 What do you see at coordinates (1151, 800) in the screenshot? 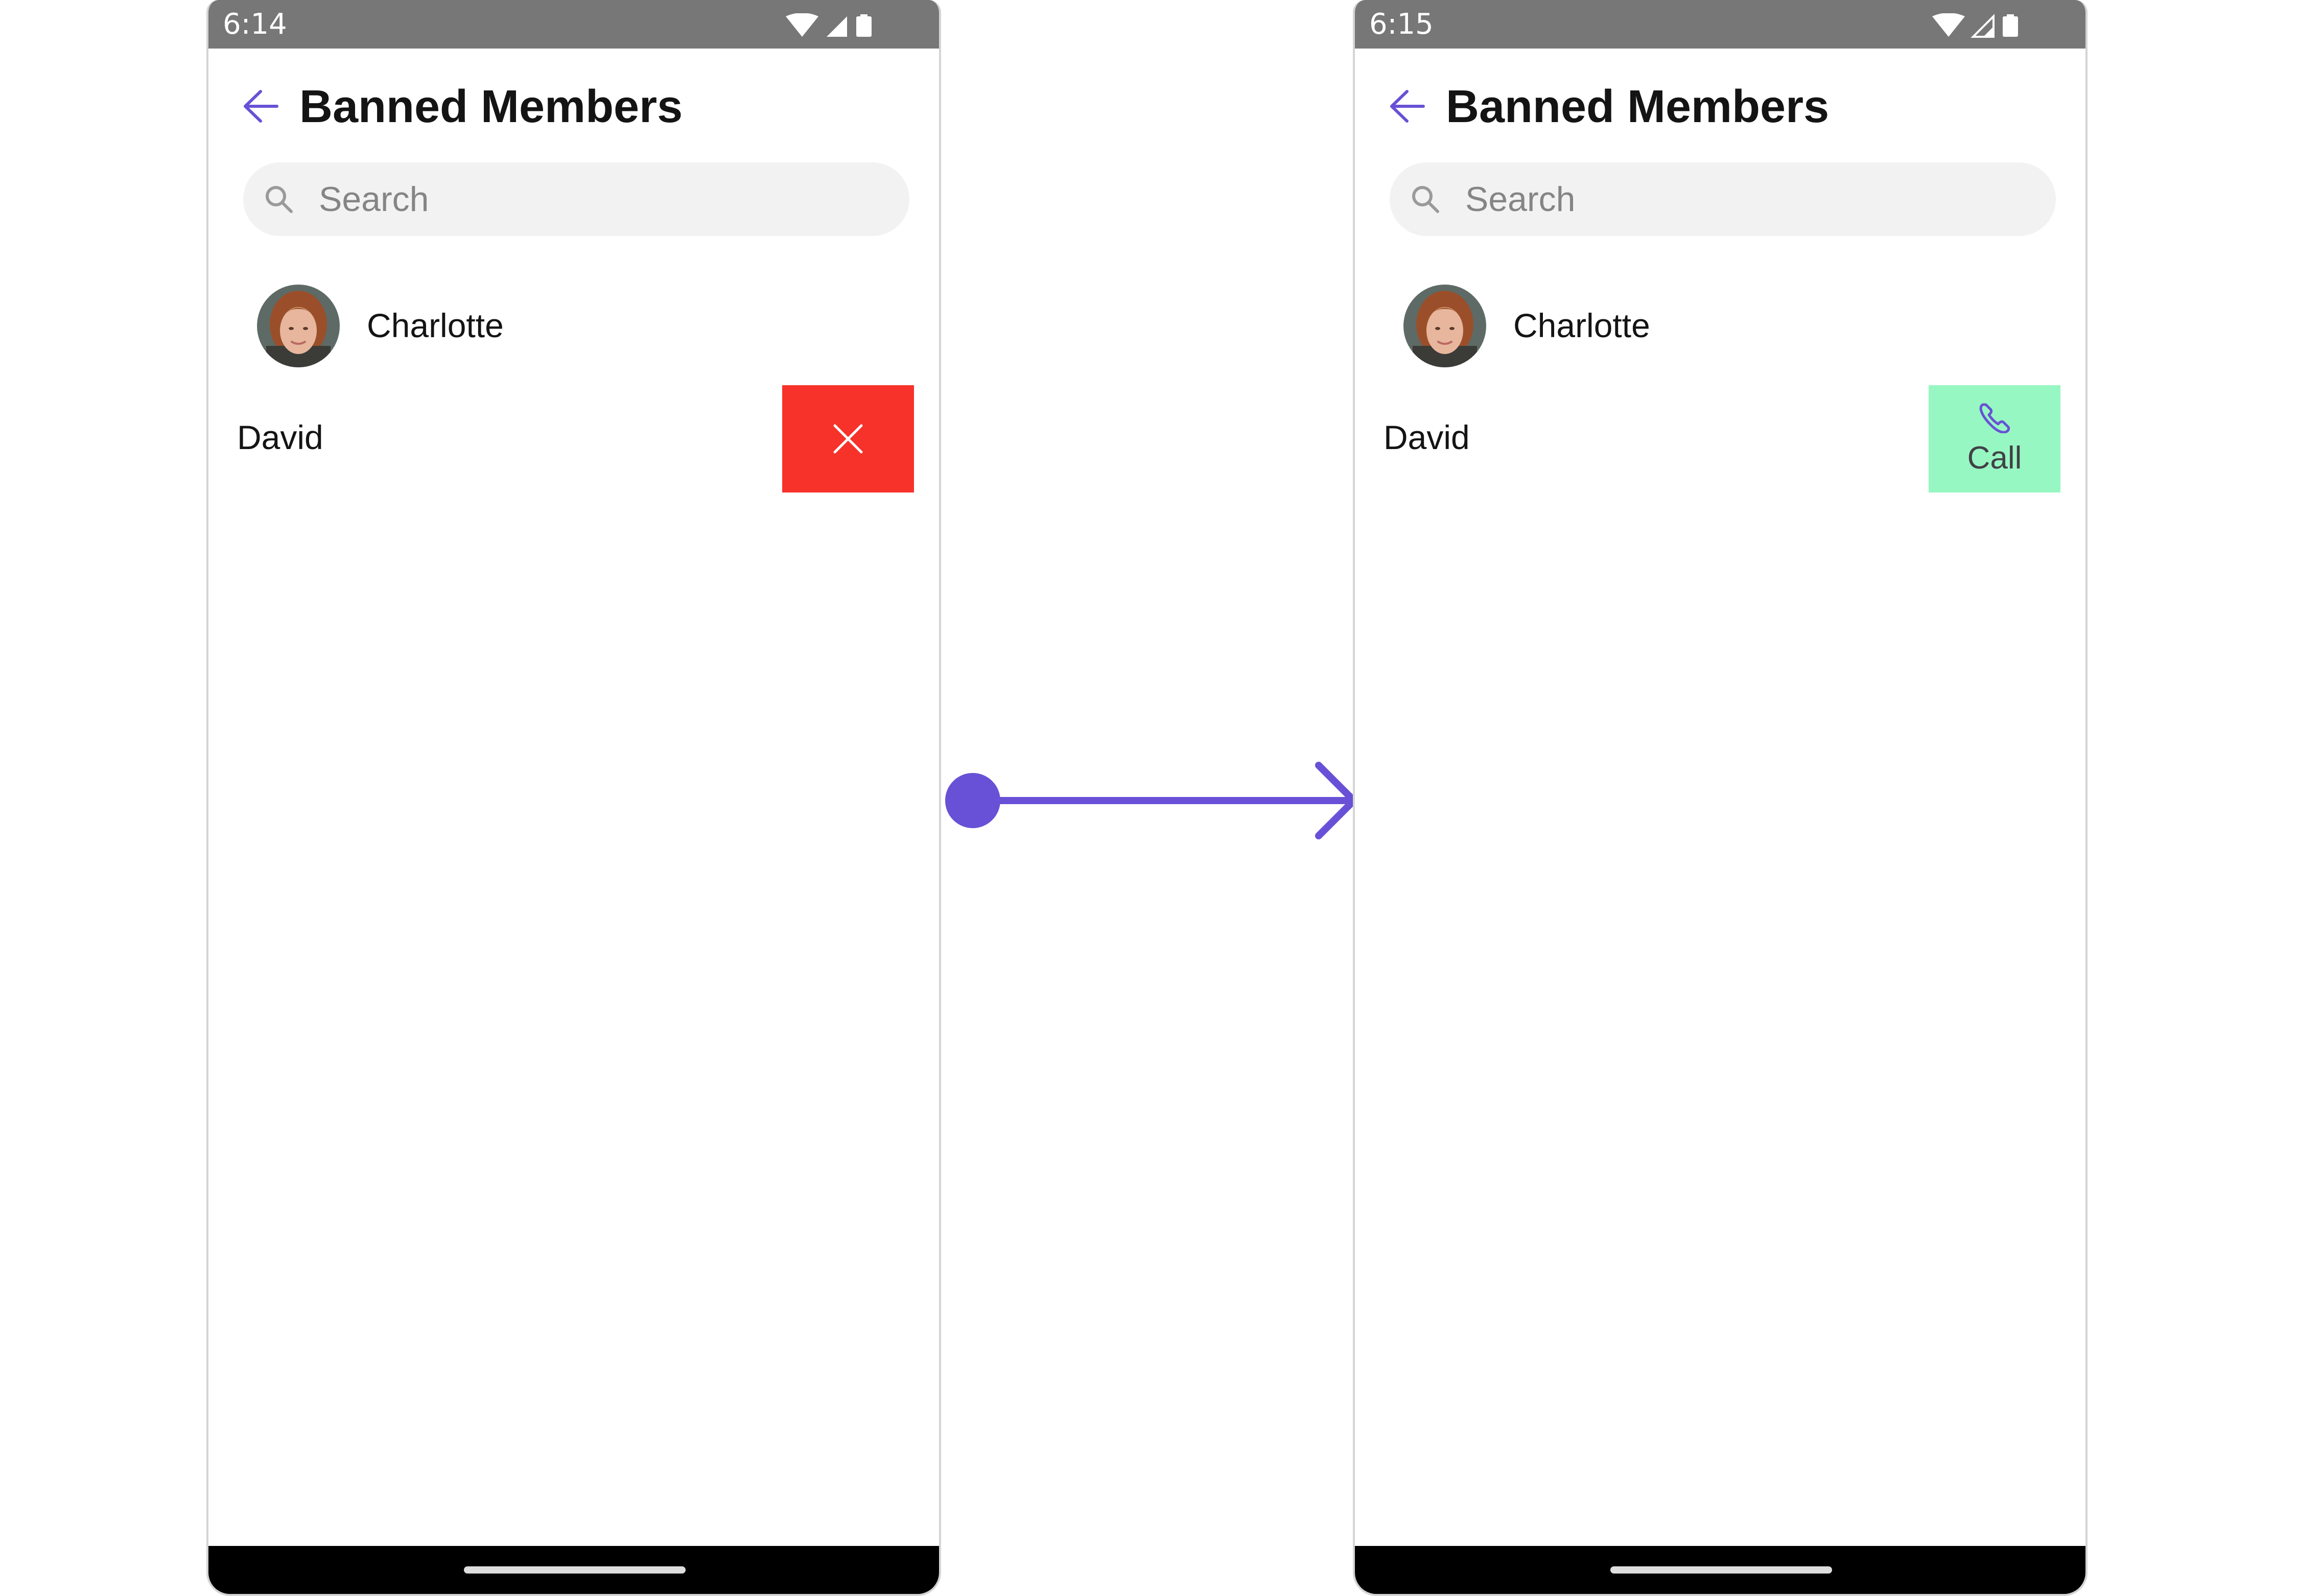
I see `swipe-transition-arrow` at bounding box center [1151, 800].